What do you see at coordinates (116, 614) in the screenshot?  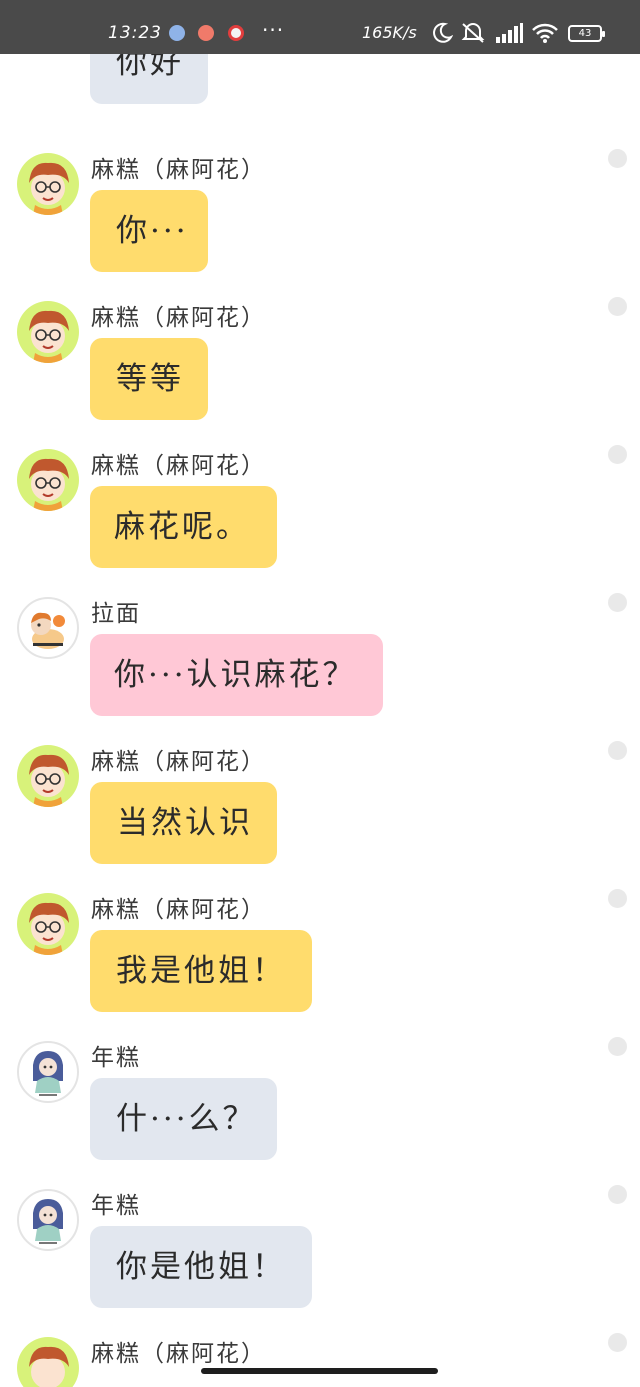 I see `sender-name: 拉面` at bounding box center [116, 614].